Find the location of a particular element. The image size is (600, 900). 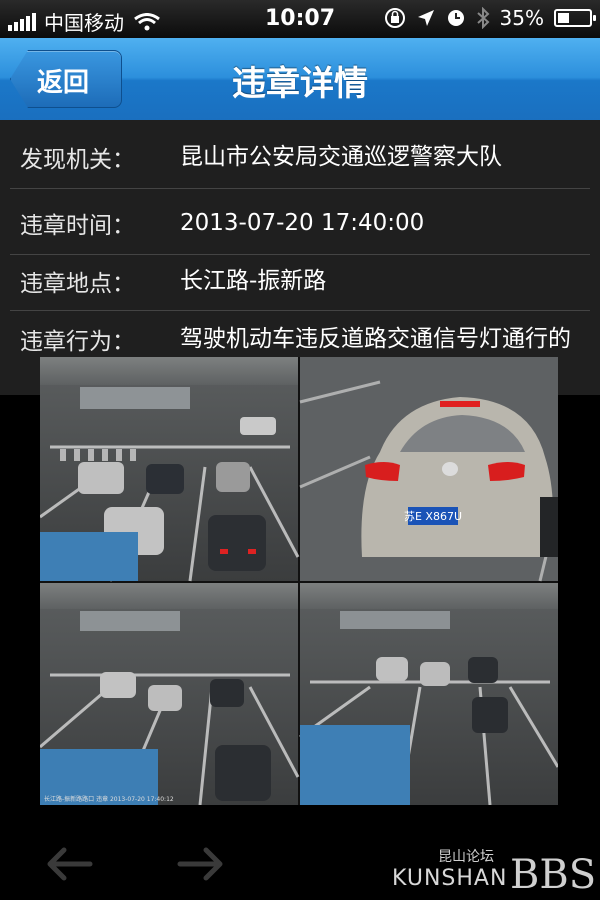

rotation-lock-icon is located at coordinates (394, 18).